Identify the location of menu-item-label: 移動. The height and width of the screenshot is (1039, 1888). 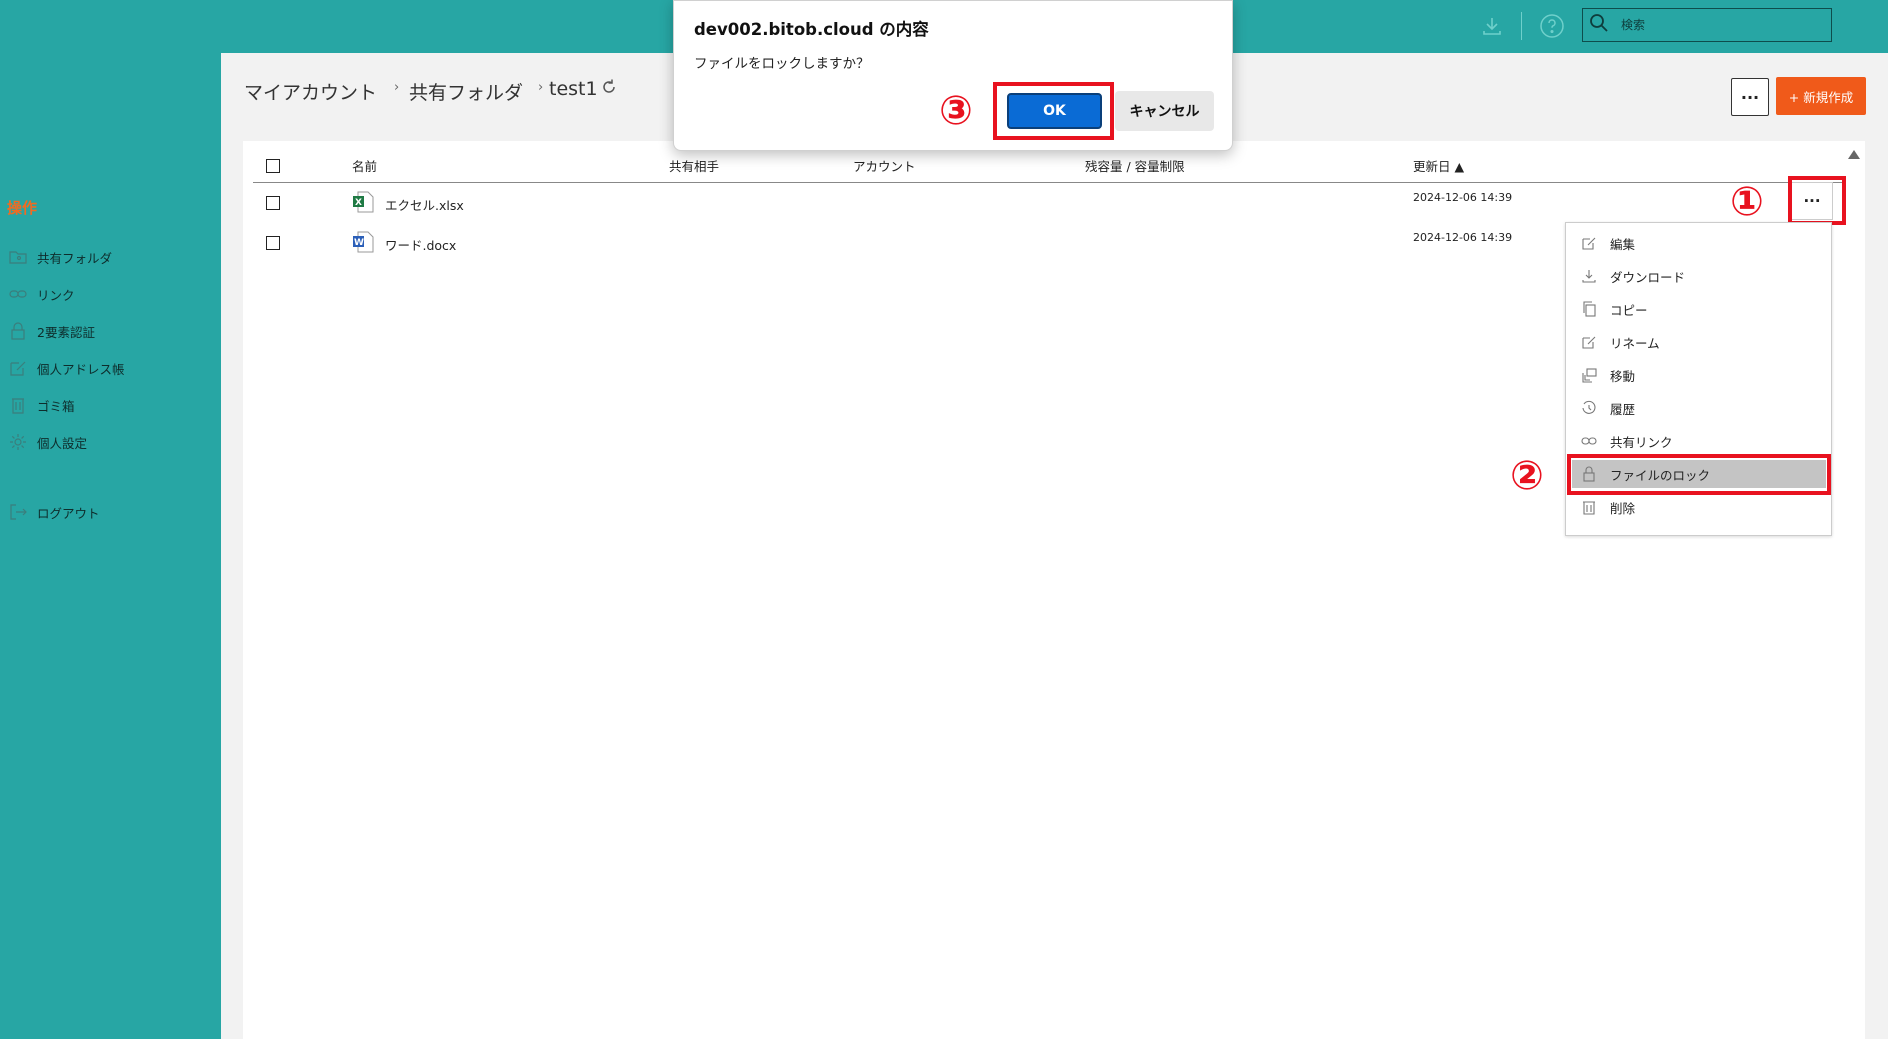
(1623, 376).